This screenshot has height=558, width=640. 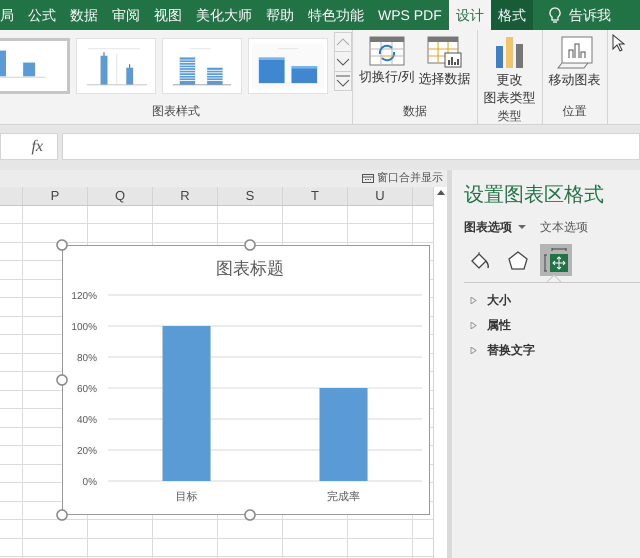 I want to click on bar-chart-icon, so click(x=509, y=52).